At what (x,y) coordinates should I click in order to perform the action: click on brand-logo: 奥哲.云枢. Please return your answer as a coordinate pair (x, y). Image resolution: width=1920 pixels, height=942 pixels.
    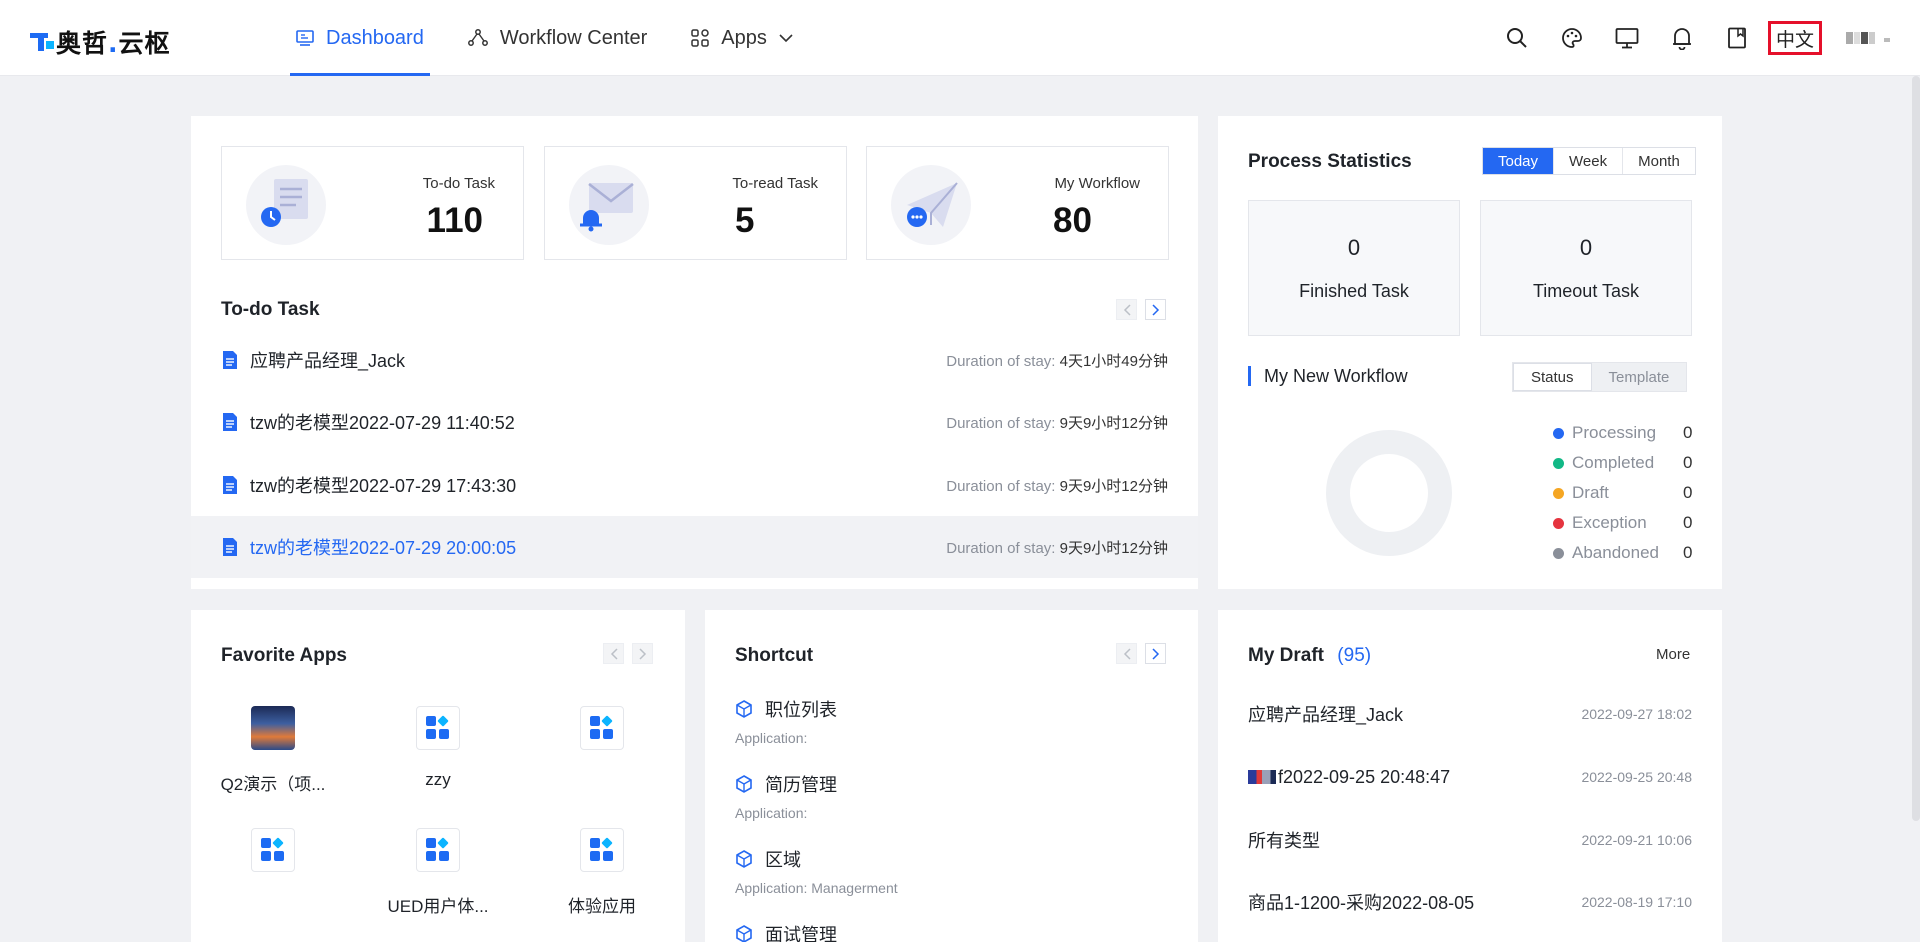
    Looking at the image, I should click on (100, 42).